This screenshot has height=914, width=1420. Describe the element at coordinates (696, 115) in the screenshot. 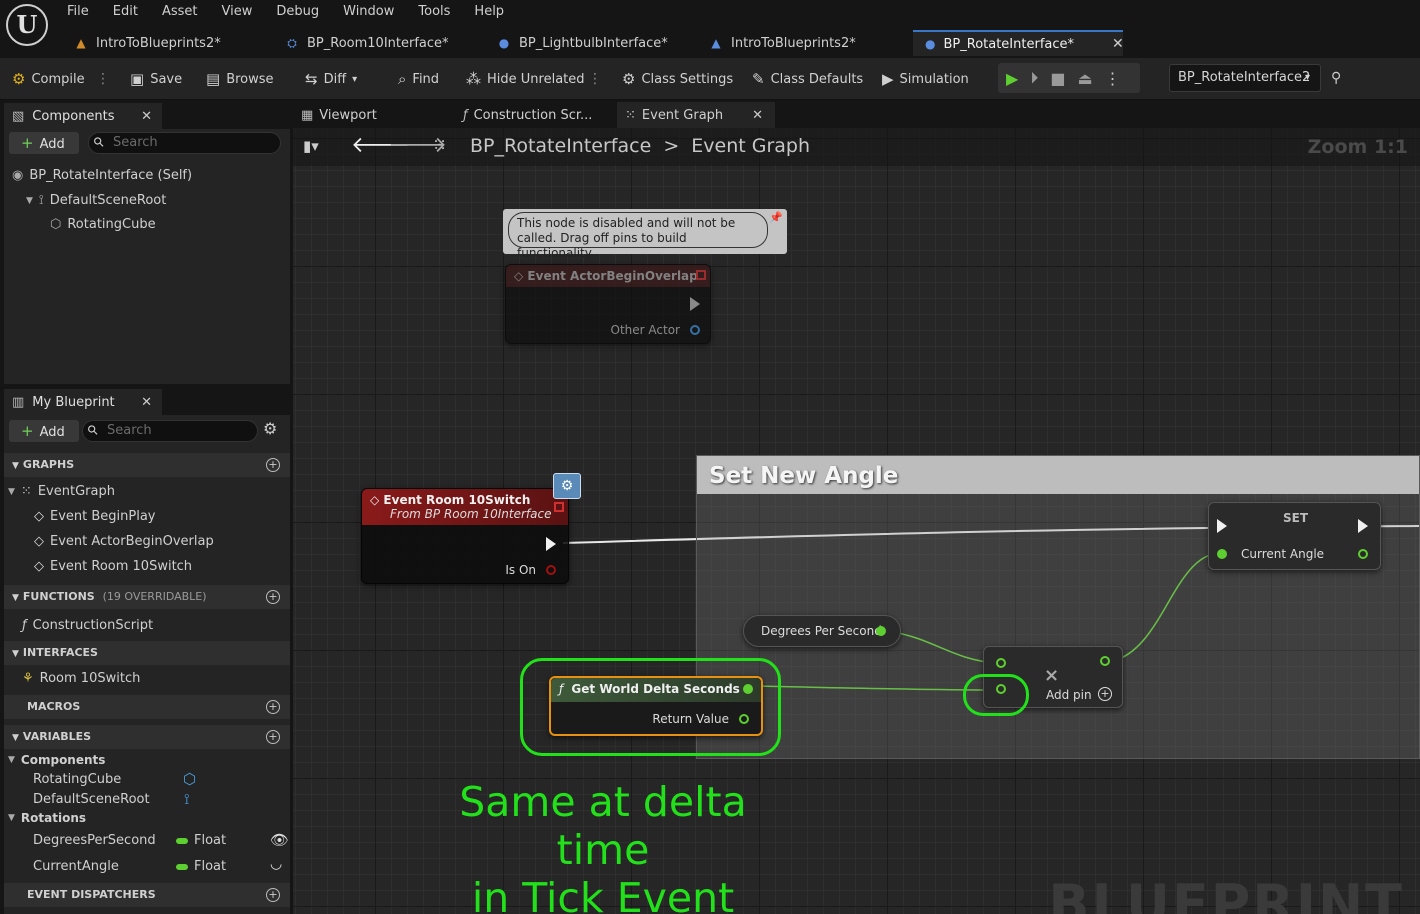

I see `tab-event-graph: ⁙ Event Graph ✕` at that location.